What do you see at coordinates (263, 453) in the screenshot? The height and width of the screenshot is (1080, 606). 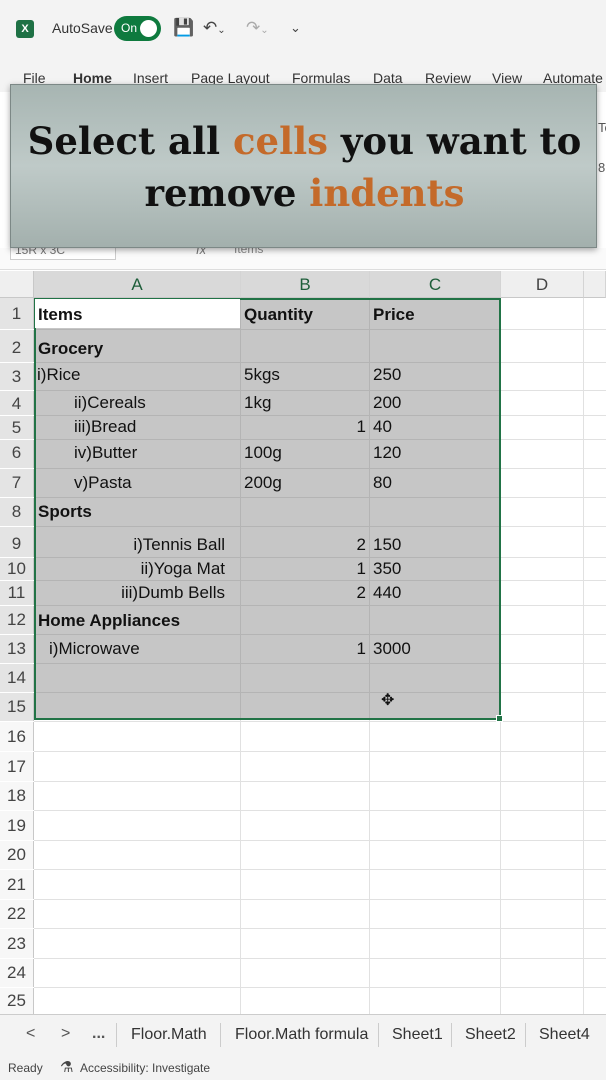 I see `cell-b6: 100g` at bounding box center [263, 453].